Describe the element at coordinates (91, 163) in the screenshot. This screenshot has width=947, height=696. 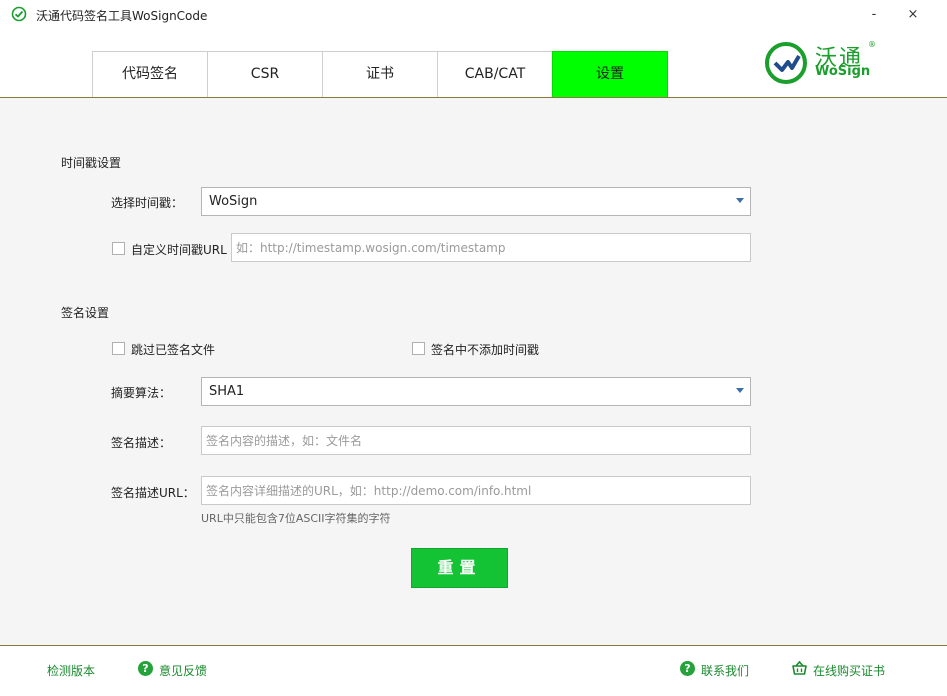
I see `timestamp-section-title: 时间戳设置` at that location.